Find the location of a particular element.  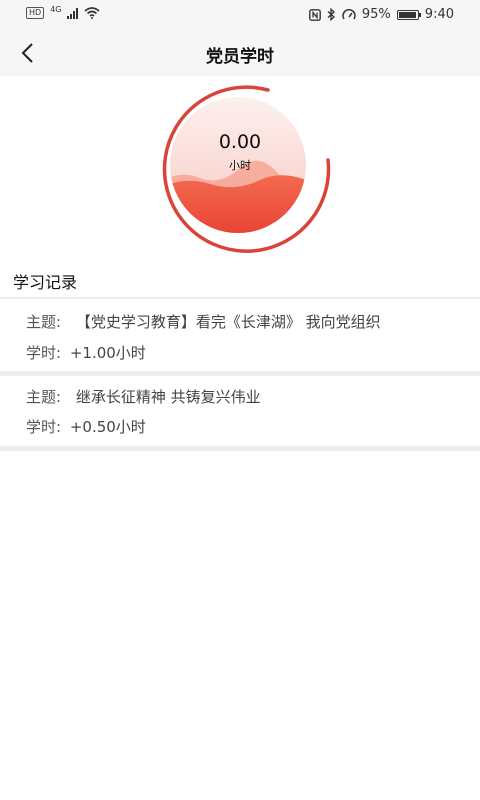

record-item: 主题: 【党史学习教育】看完《长津湖》 我向党组织 学时: +1.00小时 is located at coordinates (240, 337).